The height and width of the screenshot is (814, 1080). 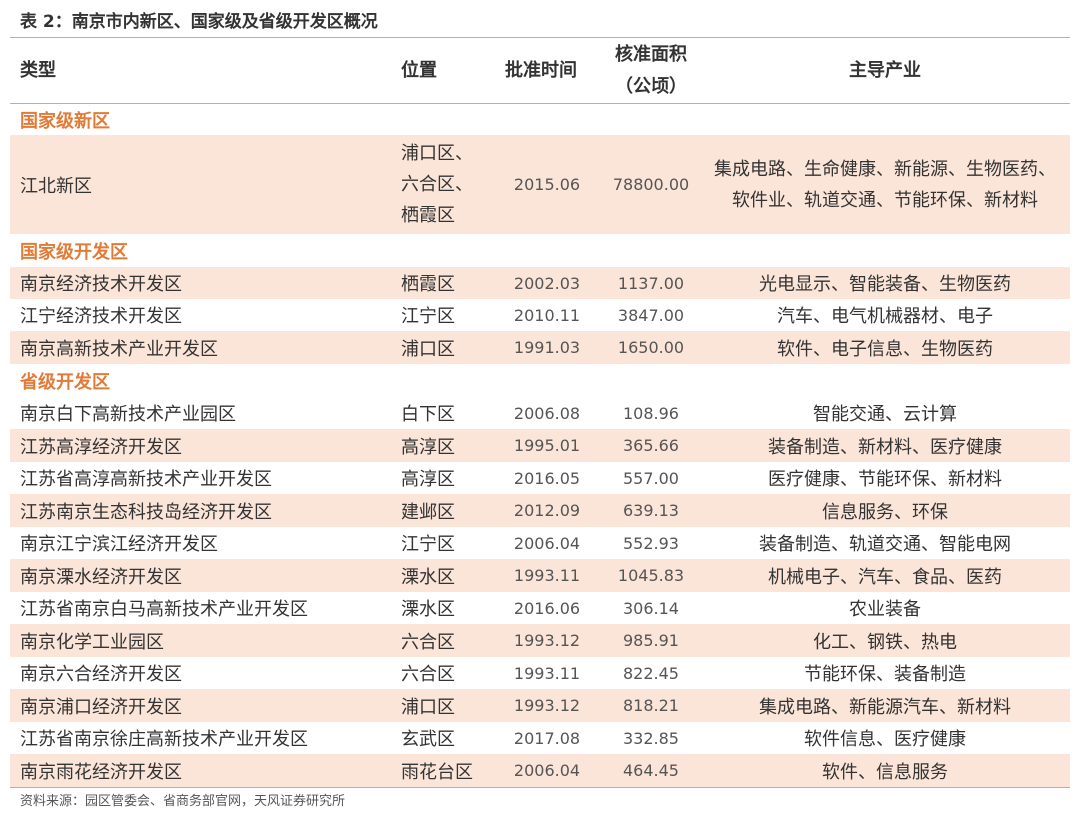 I want to click on row-location-line: 六合区、, so click(x=437, y=184).